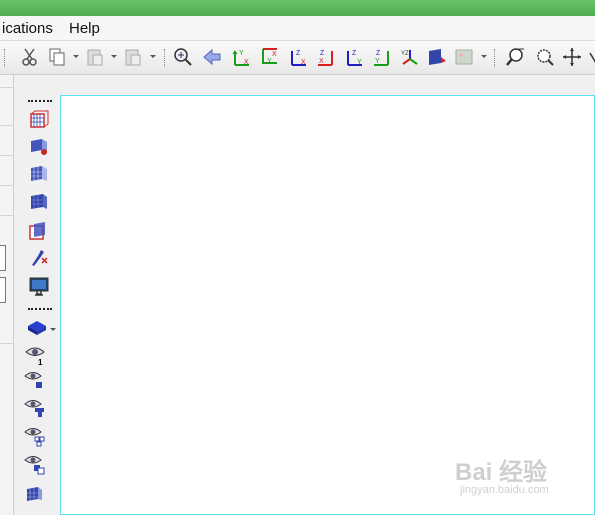  I want to click on eye-1-icon, so click(35, 354).